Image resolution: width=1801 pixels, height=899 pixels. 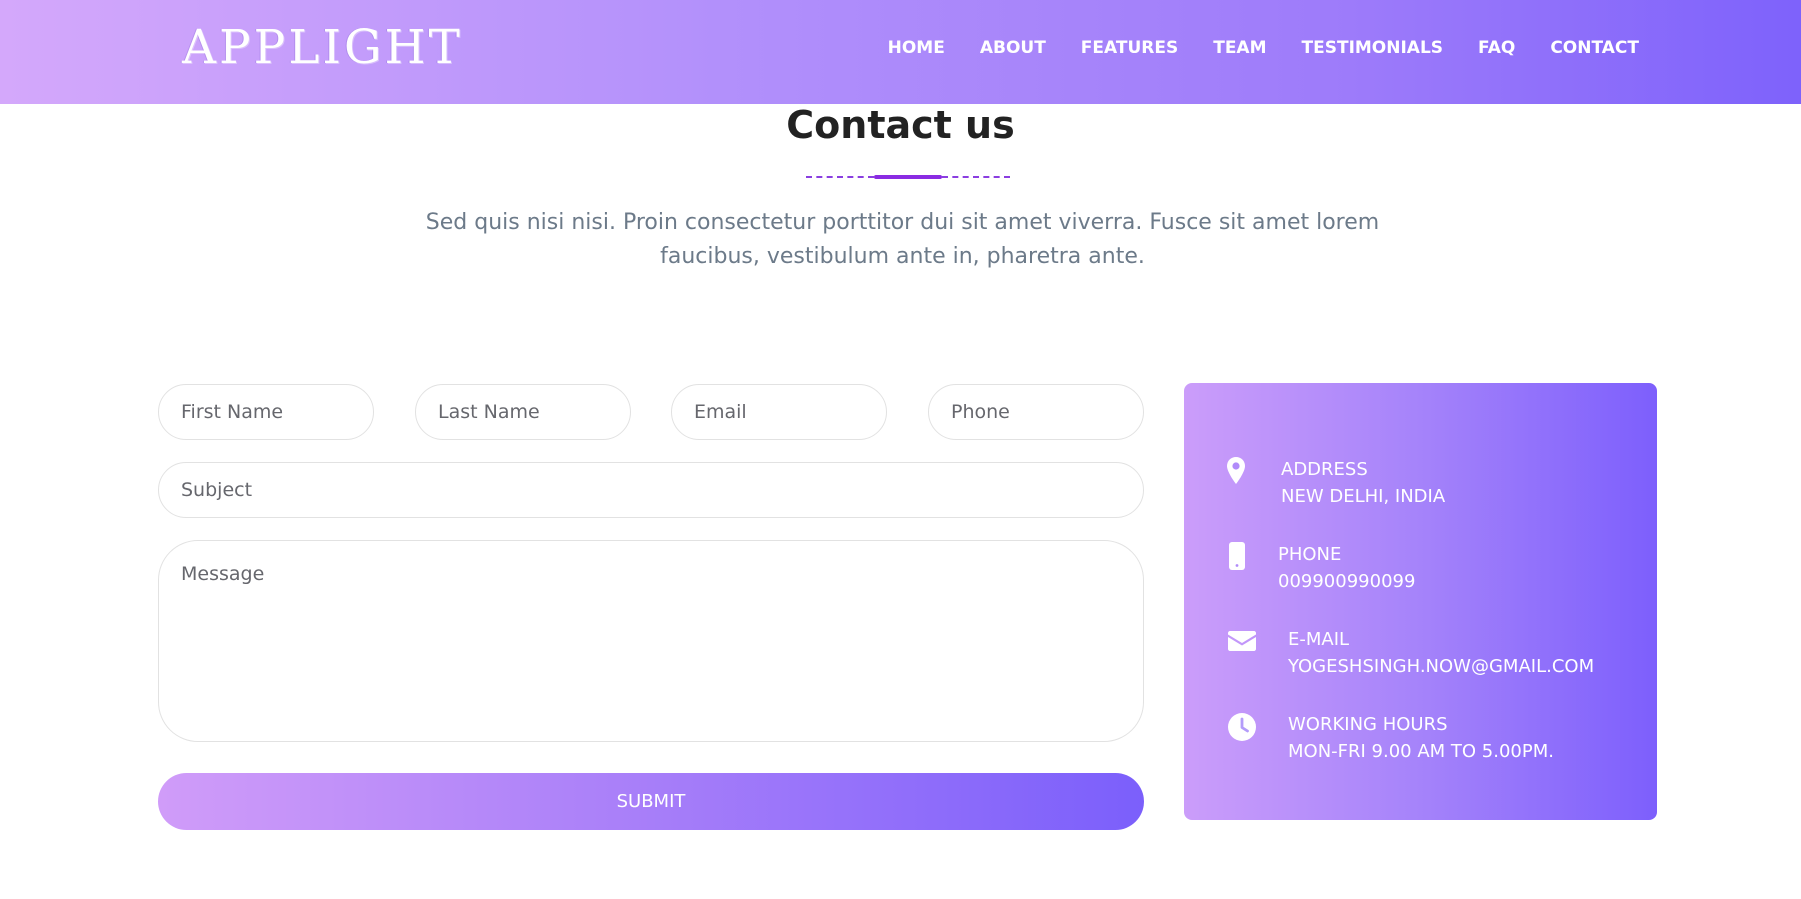 What do you see at coordinates (1236, 473) in the screenshot?
I see `map-pin-icon` at bounding box center [1236, 473].